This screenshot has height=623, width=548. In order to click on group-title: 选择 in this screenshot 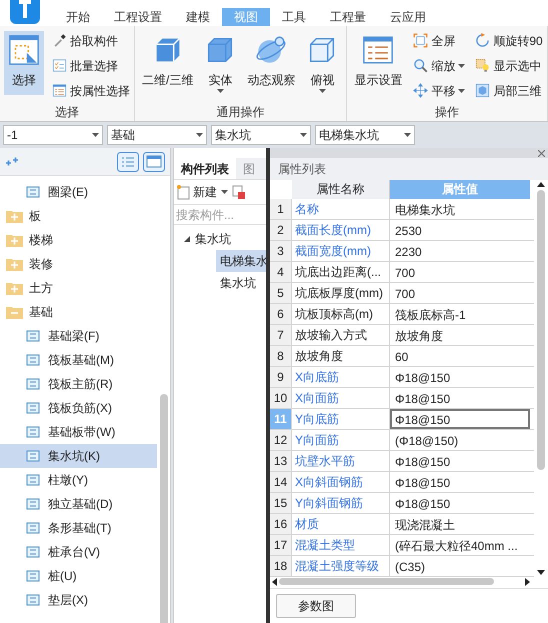, I will do `click(67, 112)`.